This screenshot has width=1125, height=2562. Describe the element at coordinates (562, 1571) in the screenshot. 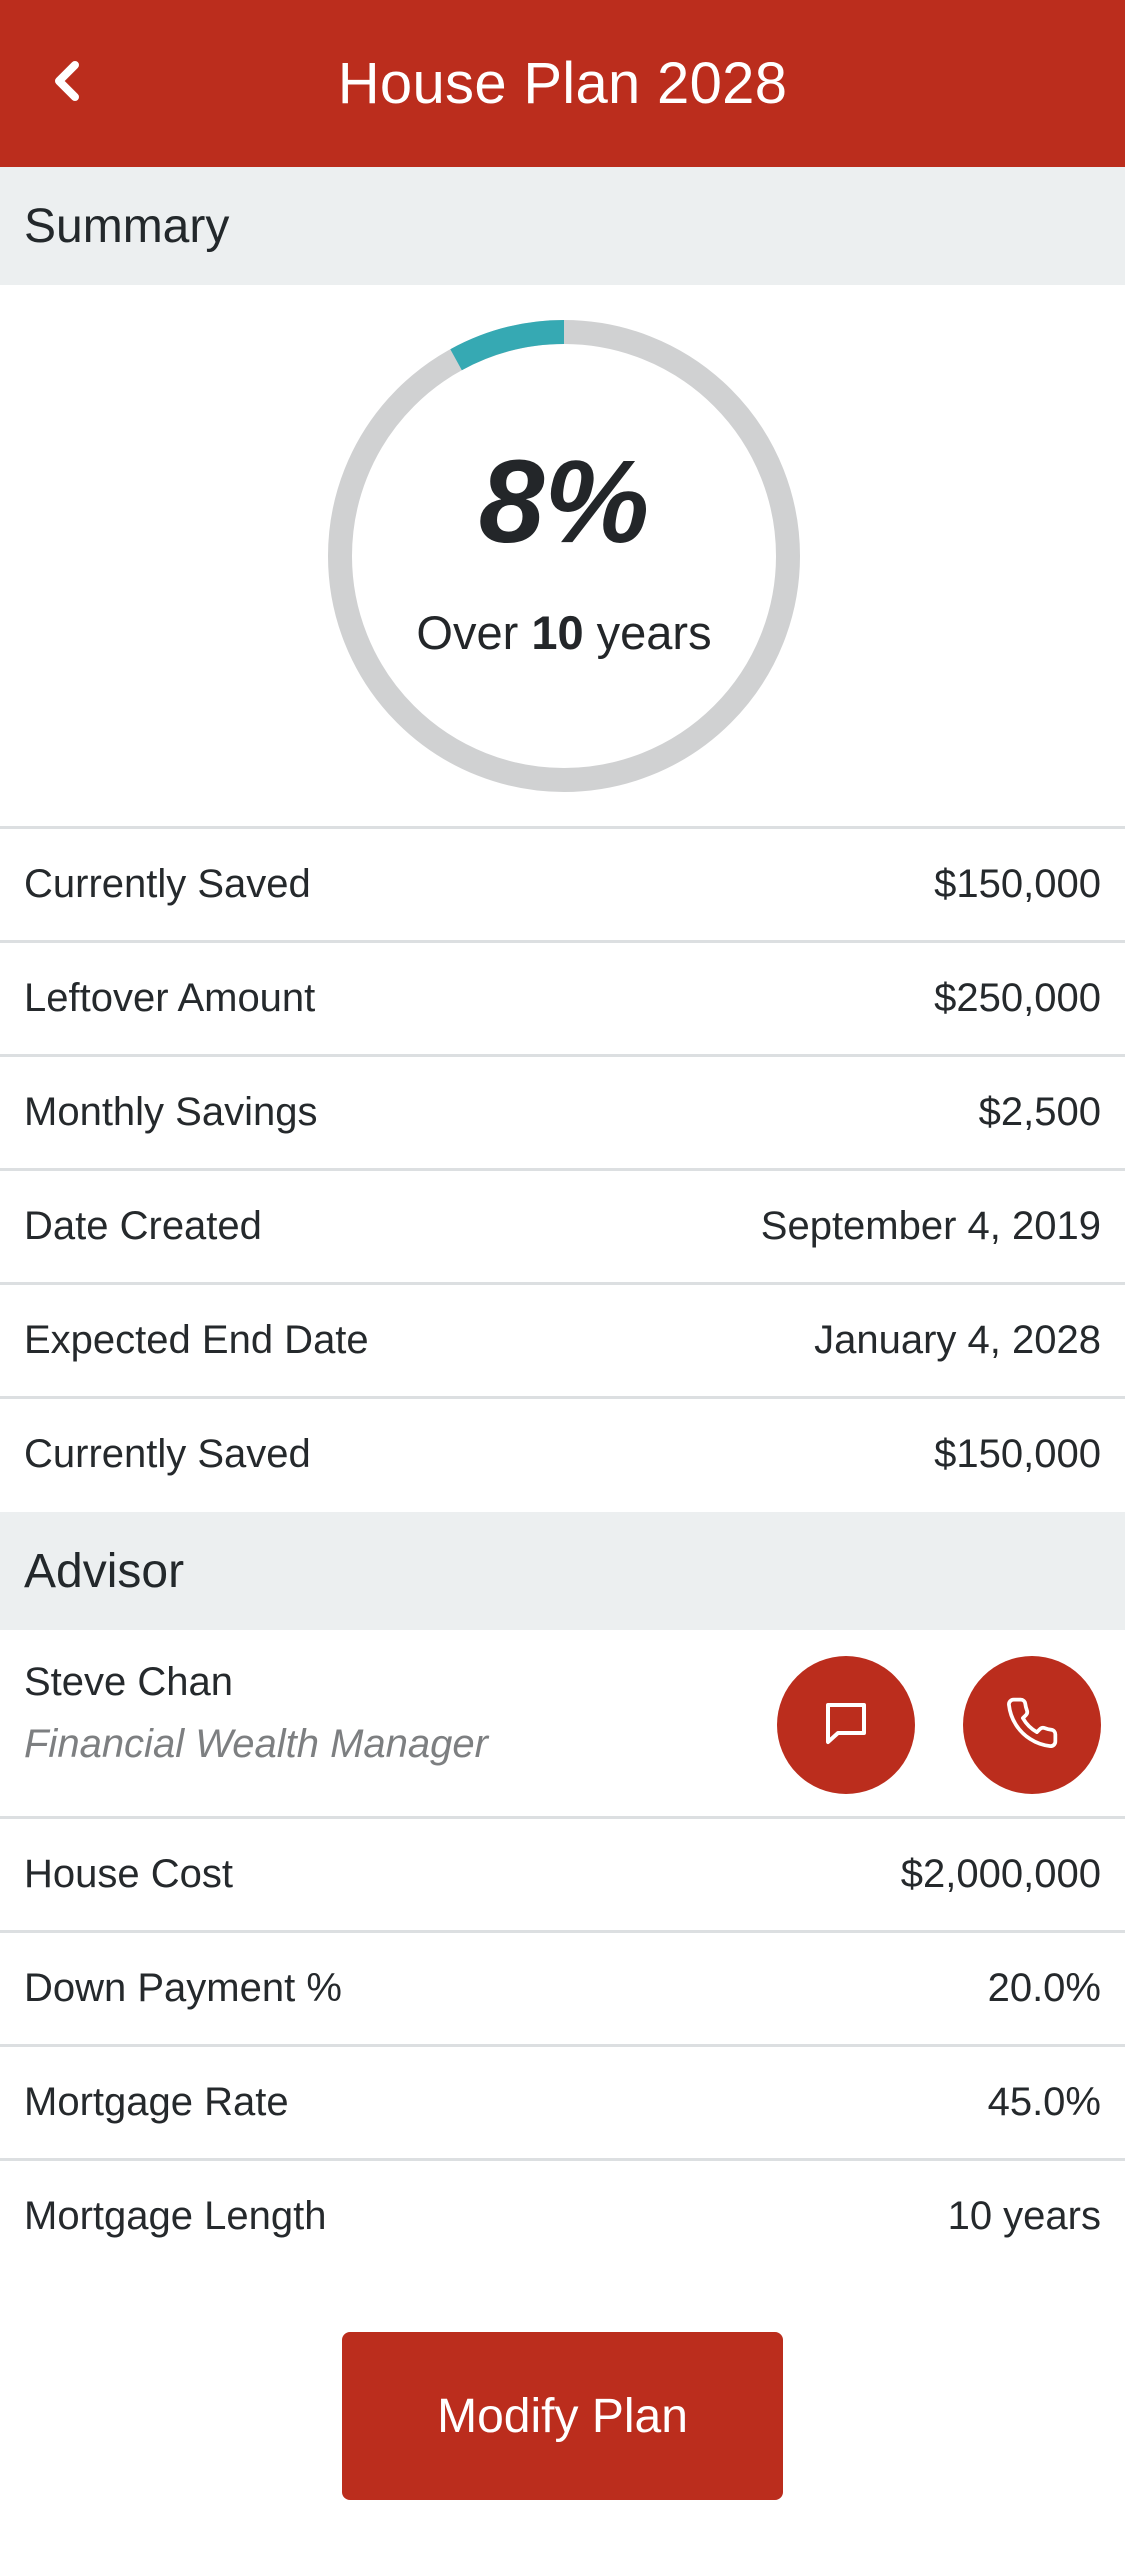

I see `advisor-section-header: Advisor` at that location.